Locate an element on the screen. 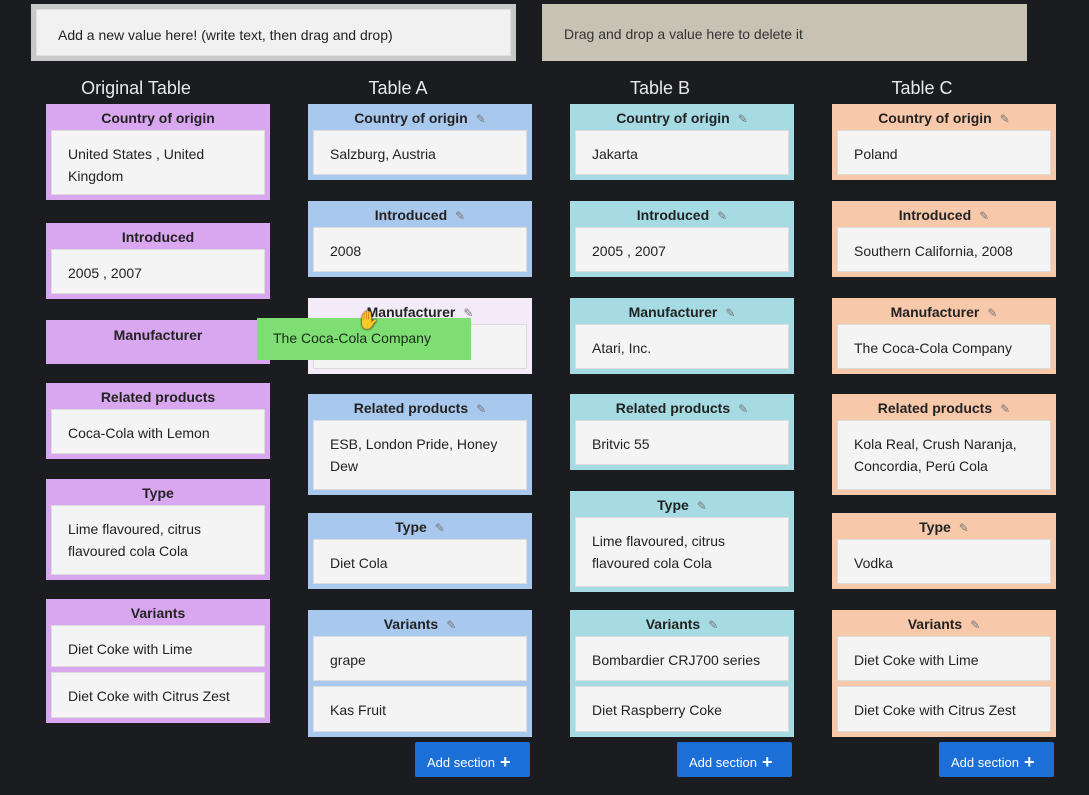  section-card: Country of origin ✎ Poland is located at coordinates (944, 142).